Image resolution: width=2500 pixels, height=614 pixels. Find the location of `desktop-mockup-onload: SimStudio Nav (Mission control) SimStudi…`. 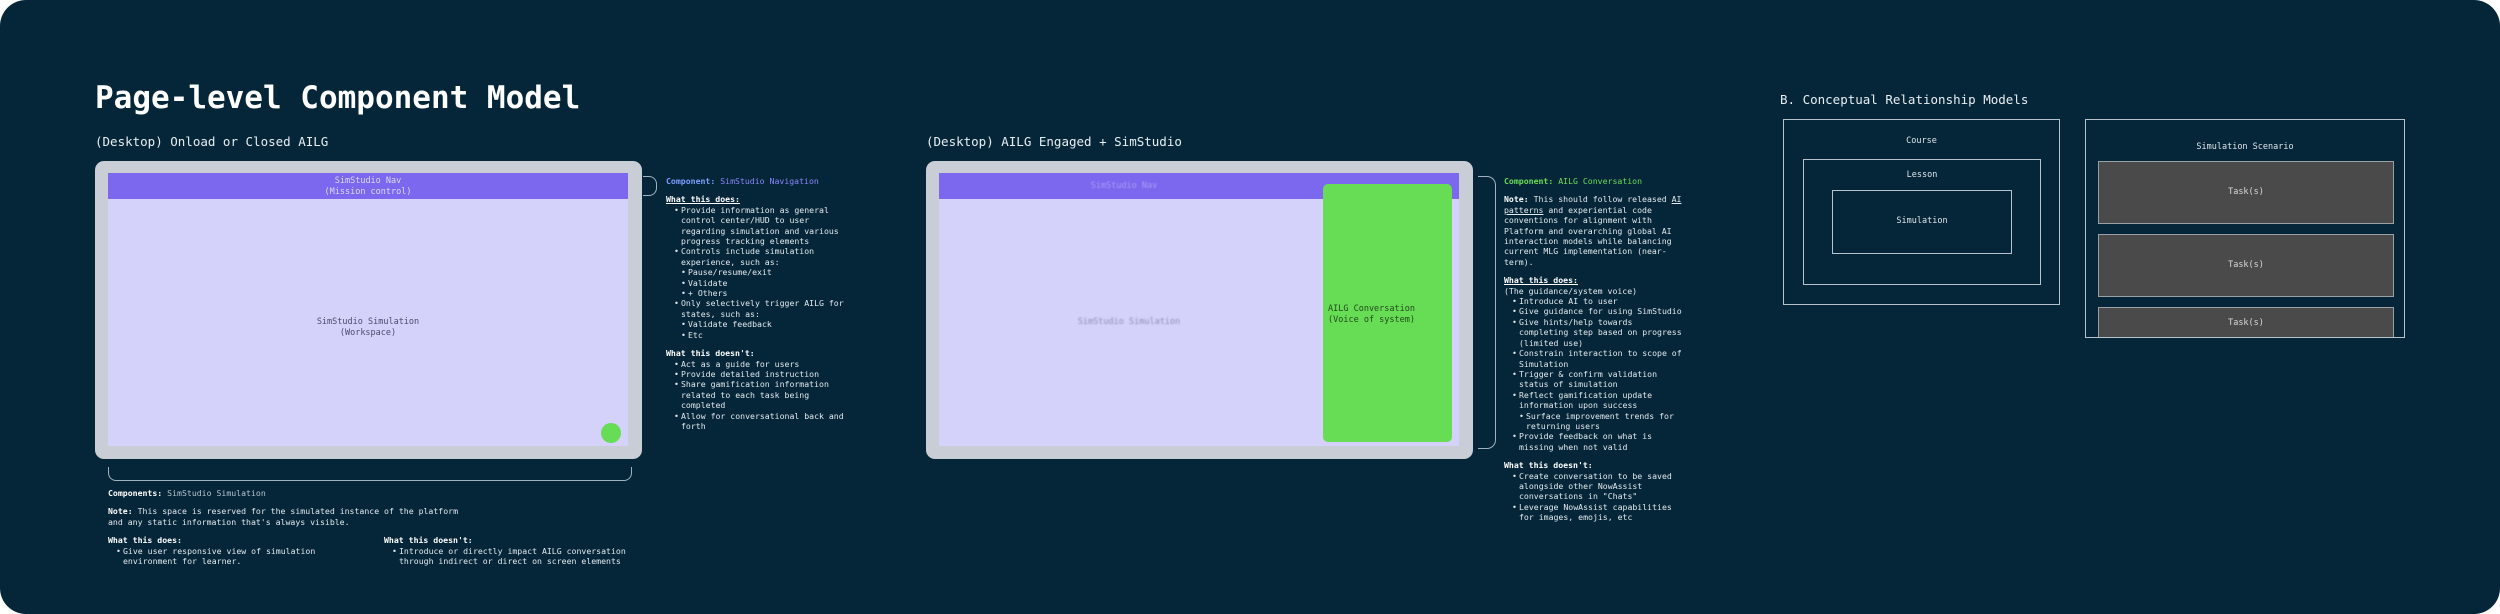

desktop-mockup-onload: SimStudio Nav (Mission control) SimStudi… is located at coordinates (368, 310).